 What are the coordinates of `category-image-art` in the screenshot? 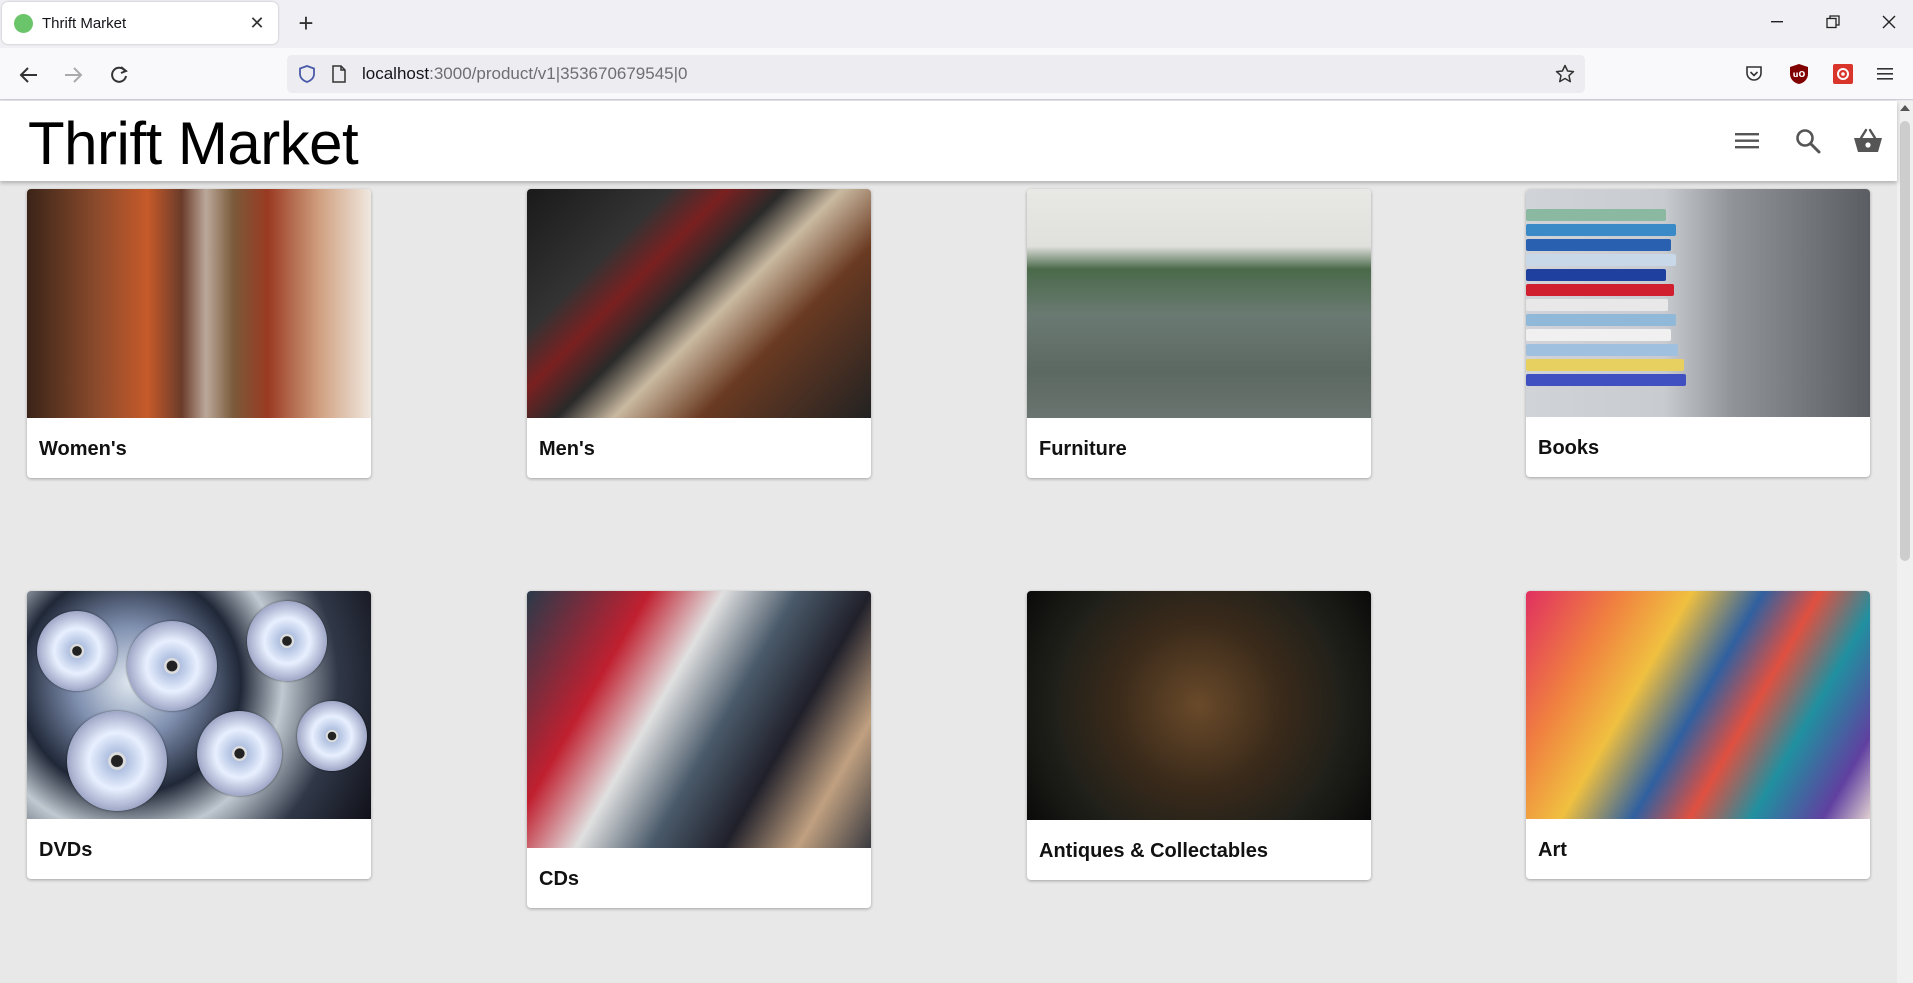 It's located at (1698, 705).